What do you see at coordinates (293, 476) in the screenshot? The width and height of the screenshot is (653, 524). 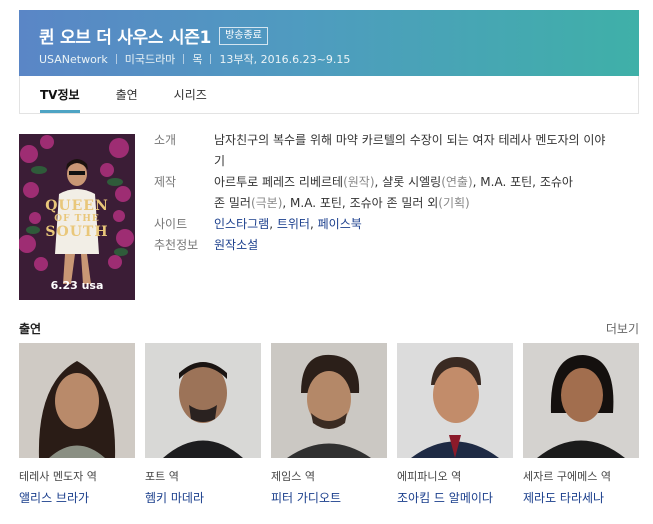 I see `cast-role: 제임스 역` at bounding box center [293, 476].